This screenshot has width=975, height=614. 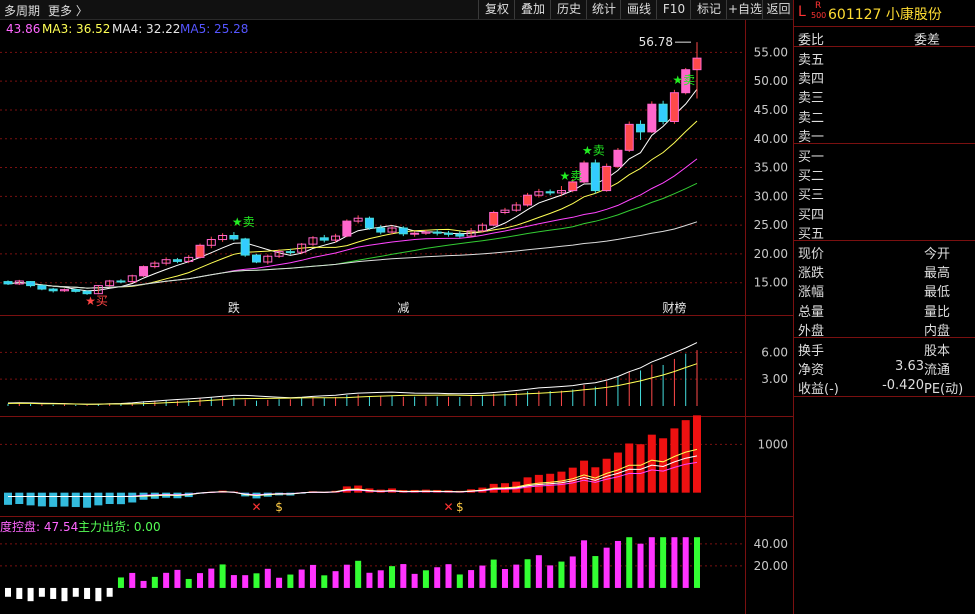 I want to click on ind3-tick-0: 20.00, so click(x=771, y=566).